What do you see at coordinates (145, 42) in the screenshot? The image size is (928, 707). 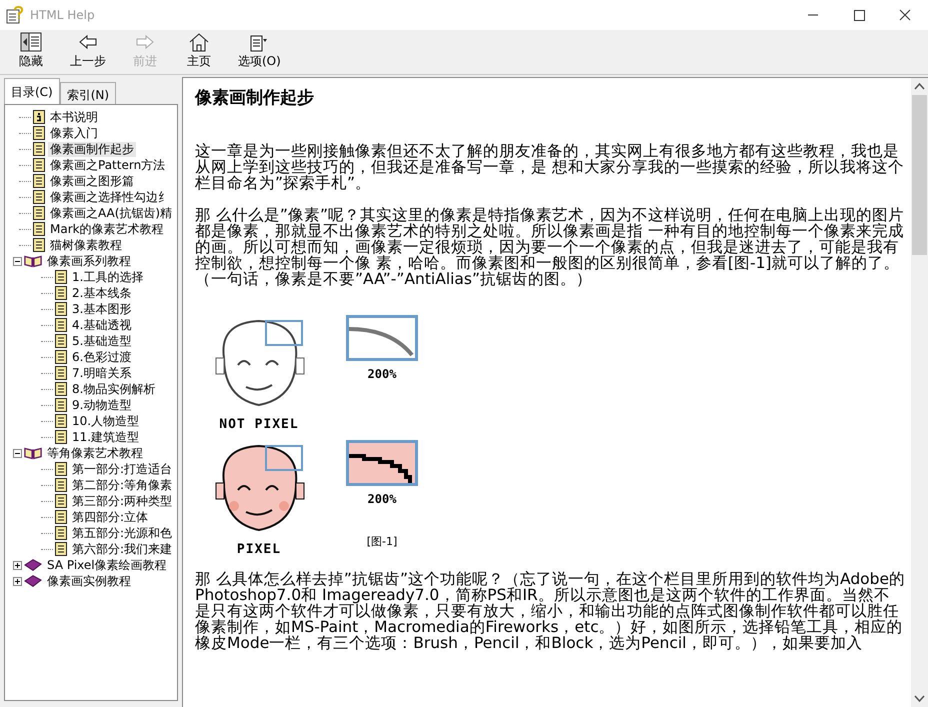 I see `right-arrow-icon` at bounding box center [145, 42].